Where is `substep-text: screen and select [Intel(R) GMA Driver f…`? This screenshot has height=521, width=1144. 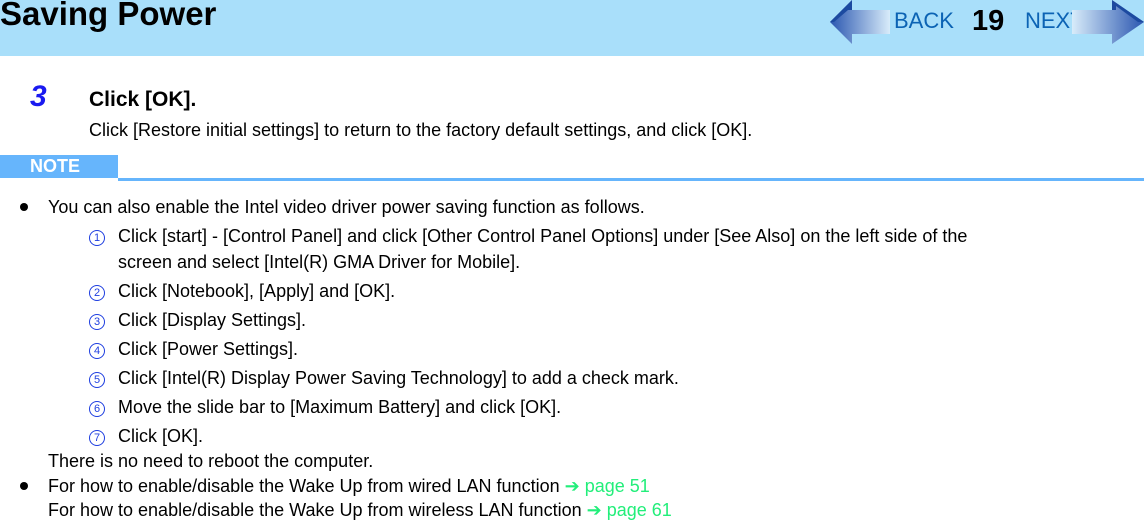 substep-text: screen and select [Intel(R) GMA Driver f… is located at coordinates (319, 262).